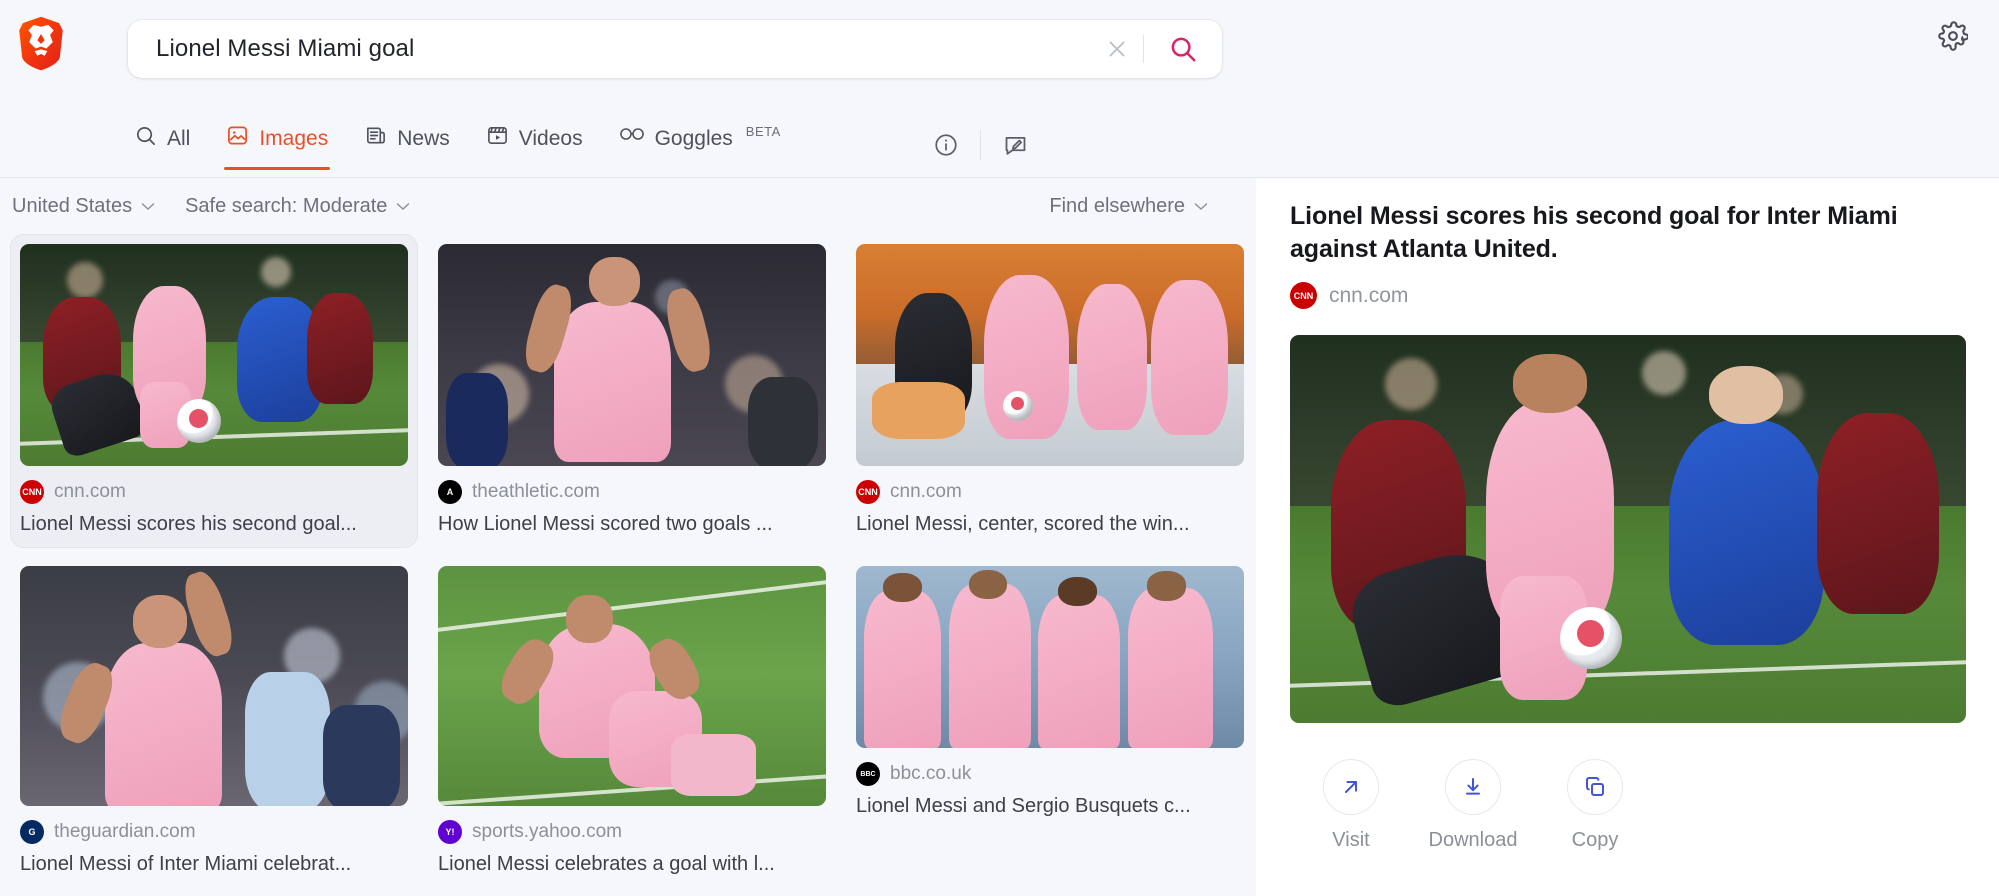 This screenshot has width=1999, height=896. I want to click on detail-source: CNN cnn.com, so click(1627, 295).